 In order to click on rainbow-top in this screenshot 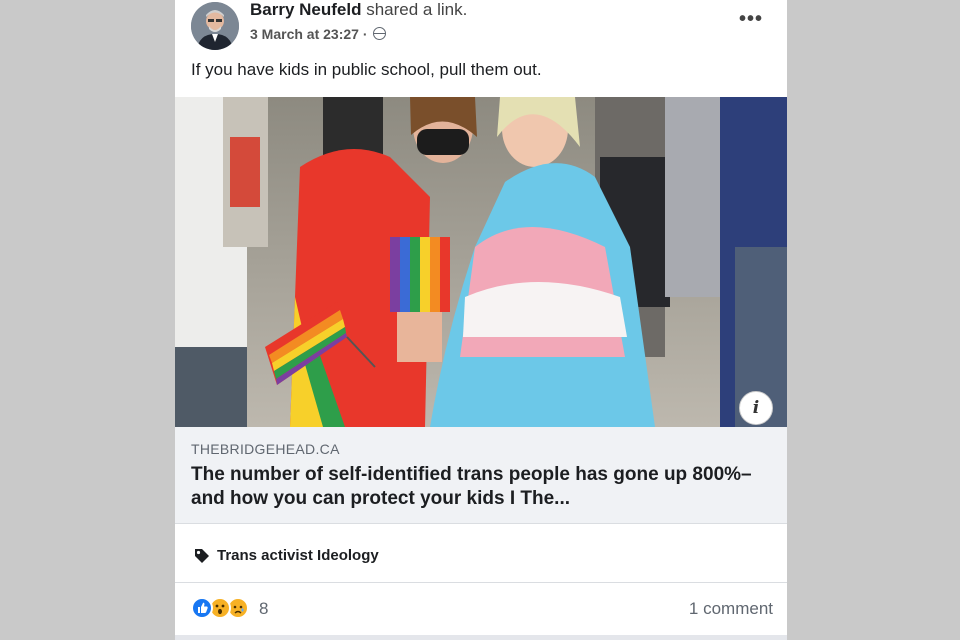, I will do `click(420, 274)`.